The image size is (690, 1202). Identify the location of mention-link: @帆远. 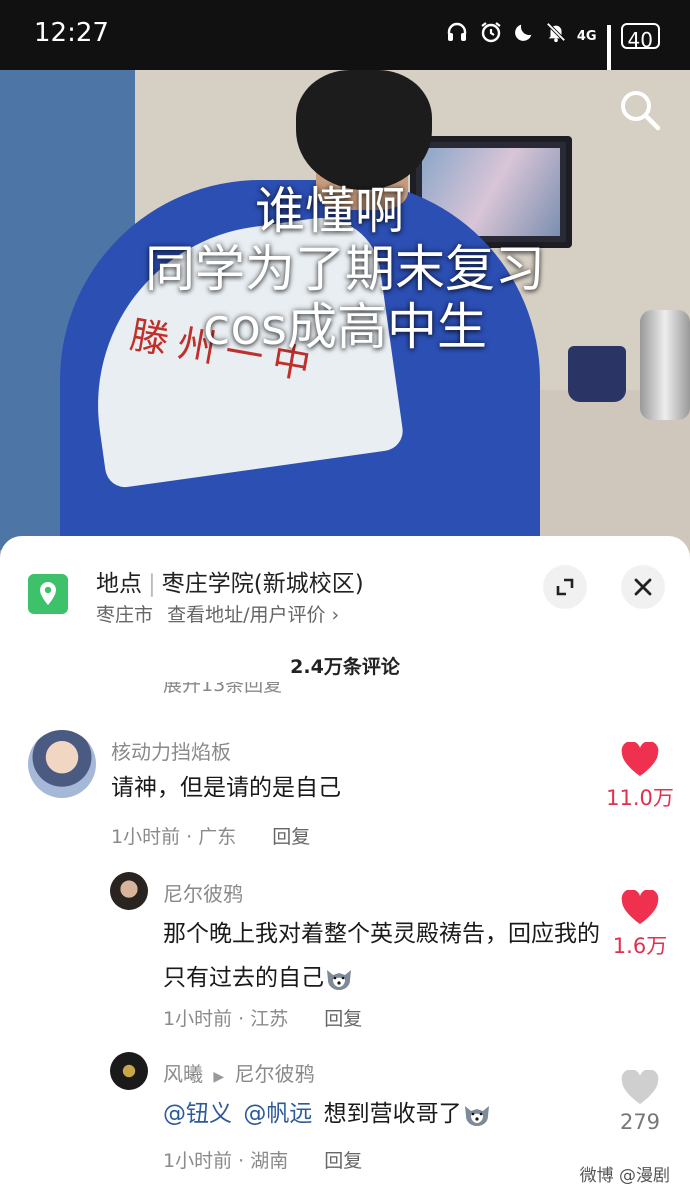
(277, 1114).